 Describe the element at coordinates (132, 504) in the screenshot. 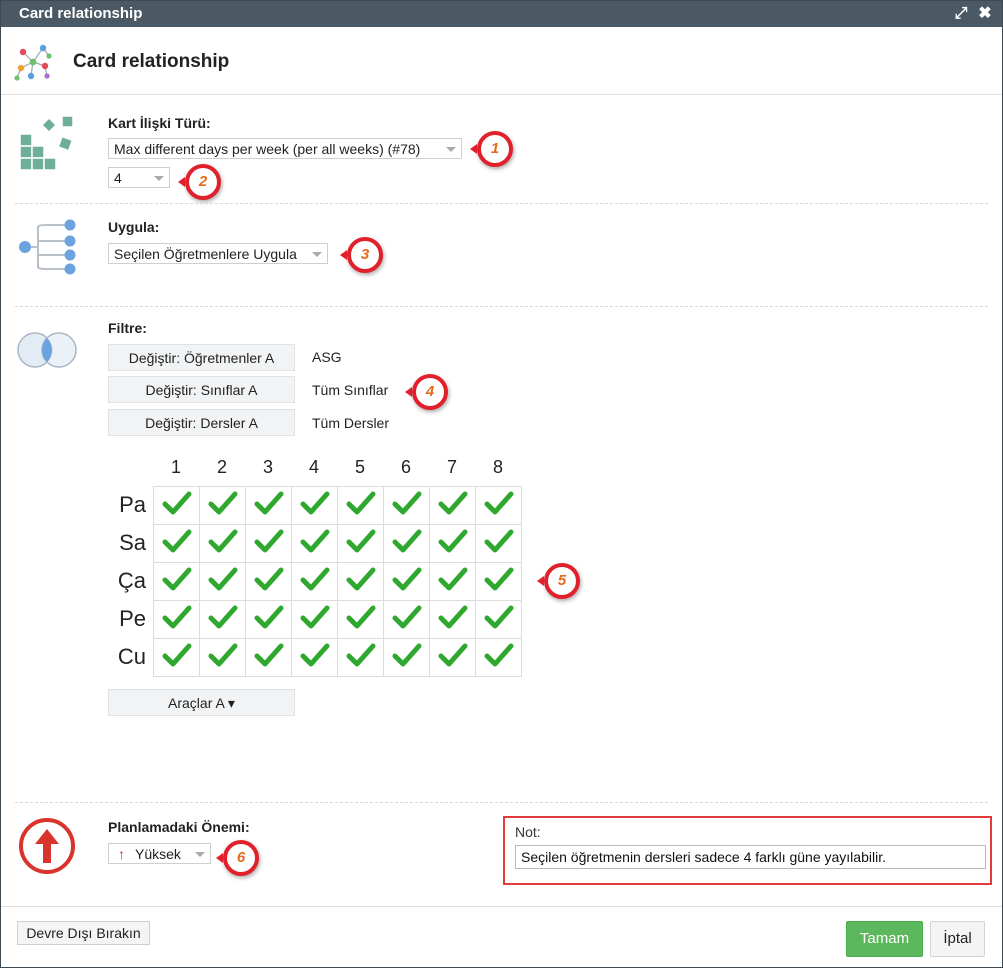

I see `grid-row-header: Pa` at that location.